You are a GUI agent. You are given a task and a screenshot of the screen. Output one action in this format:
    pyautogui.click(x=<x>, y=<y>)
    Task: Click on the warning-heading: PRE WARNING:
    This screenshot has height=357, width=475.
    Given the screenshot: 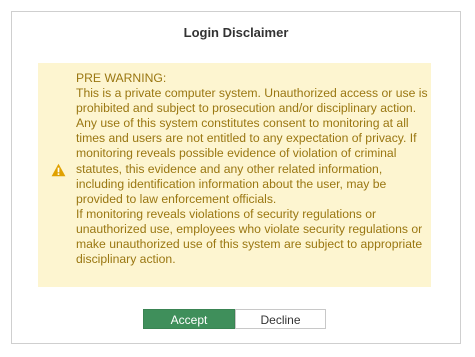 What is the action you would take?
    pyautogui.click(x=121, y=78)
    